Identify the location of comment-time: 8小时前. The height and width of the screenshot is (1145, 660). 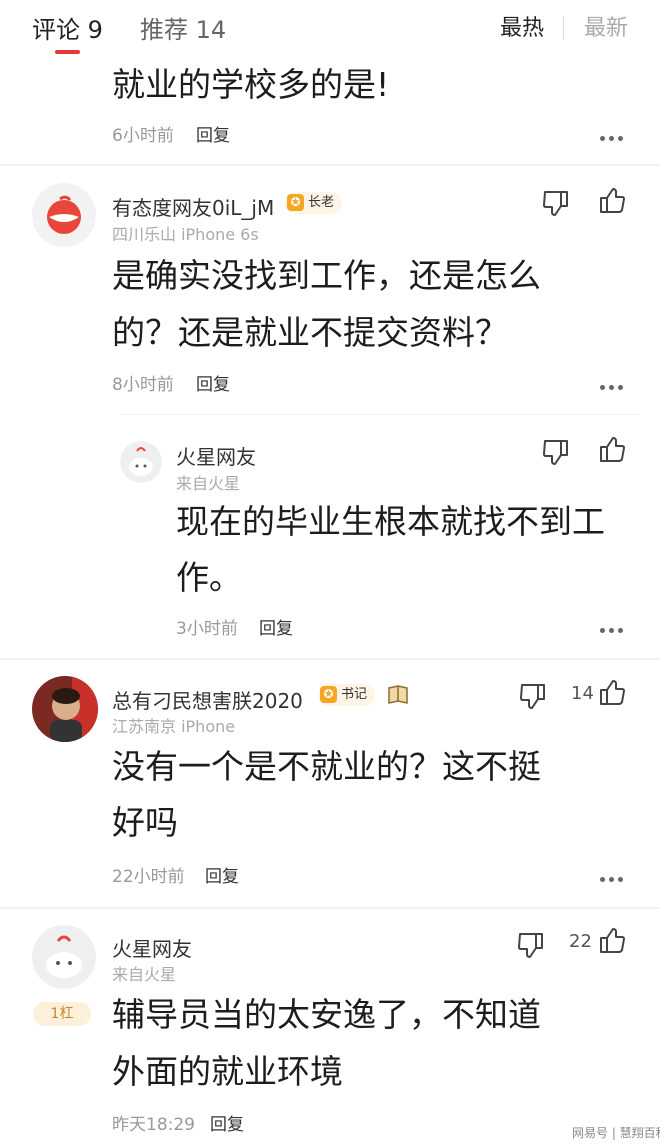
(143, 385).